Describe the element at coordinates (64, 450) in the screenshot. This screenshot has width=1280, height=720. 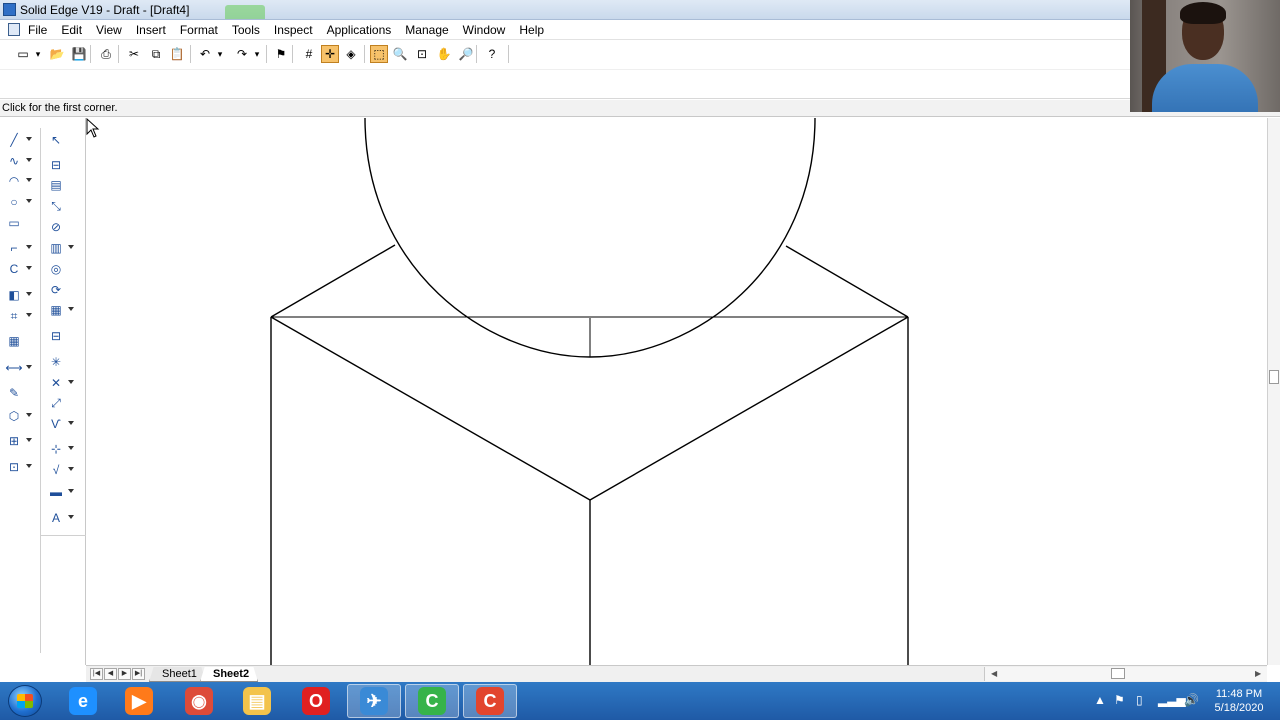
I see `datum-tool: ⊹` at that location.